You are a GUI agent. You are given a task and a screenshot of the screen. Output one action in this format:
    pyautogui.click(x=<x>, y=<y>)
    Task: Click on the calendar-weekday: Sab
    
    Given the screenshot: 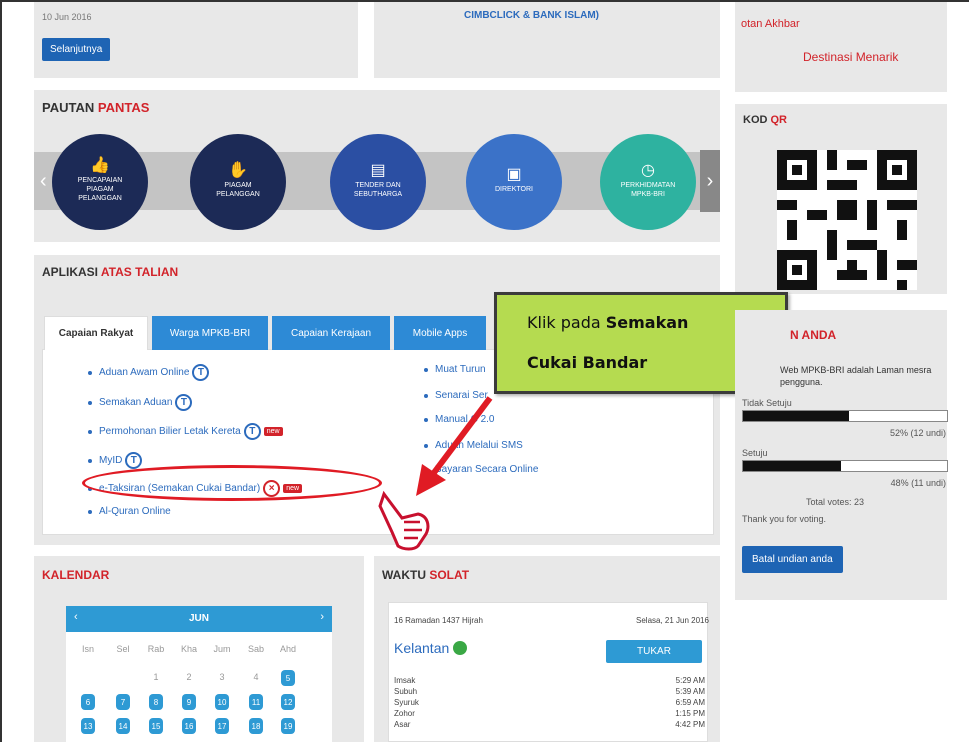 What is the action you would take?
    pyautogui.click(x=255, y=649)
    